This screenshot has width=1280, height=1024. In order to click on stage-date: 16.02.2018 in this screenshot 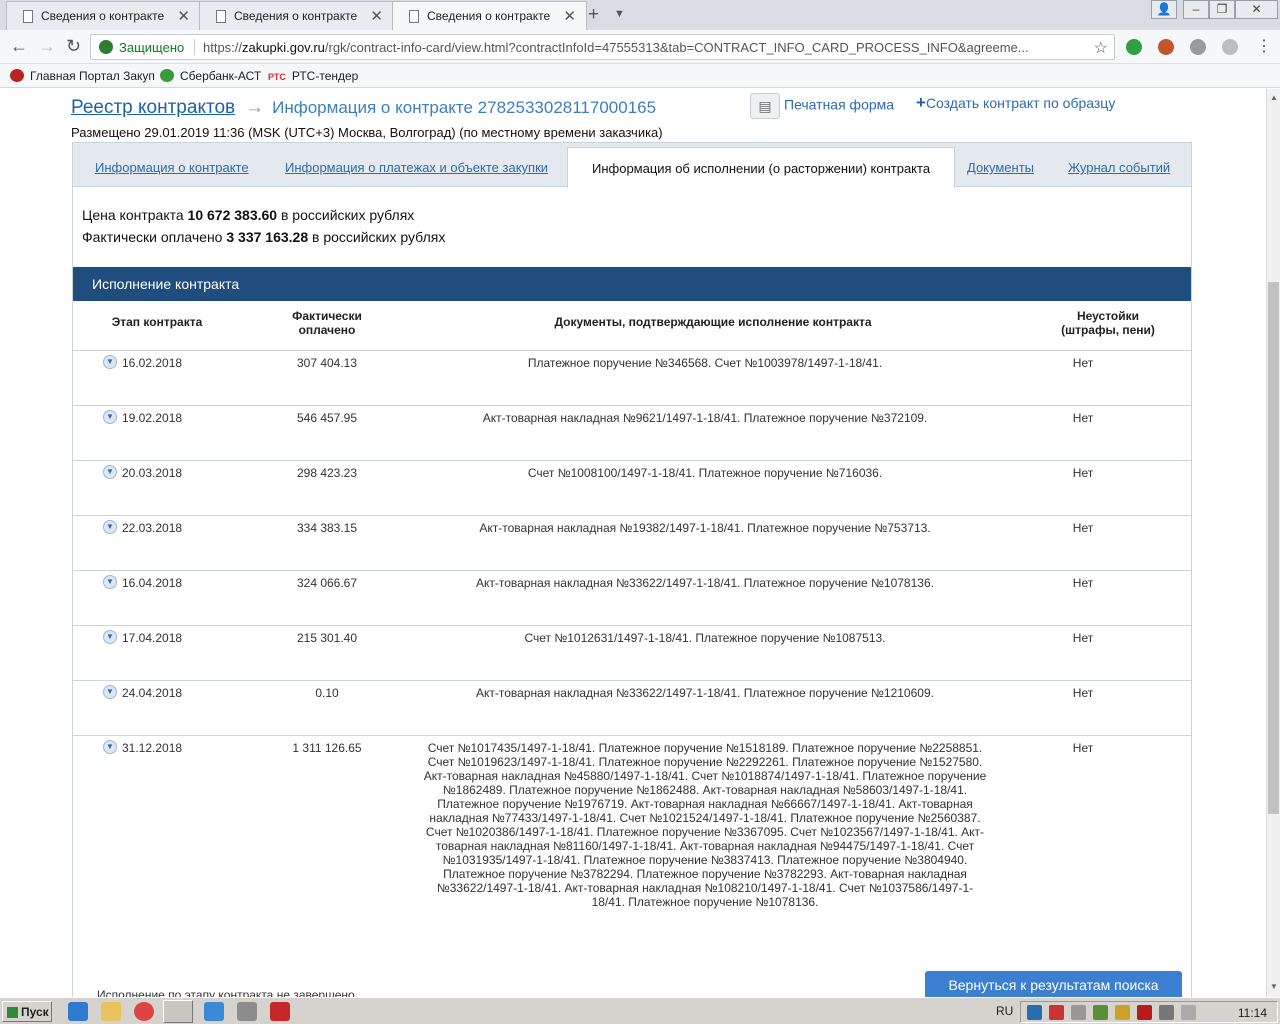, I will do `click(152, 363)`.